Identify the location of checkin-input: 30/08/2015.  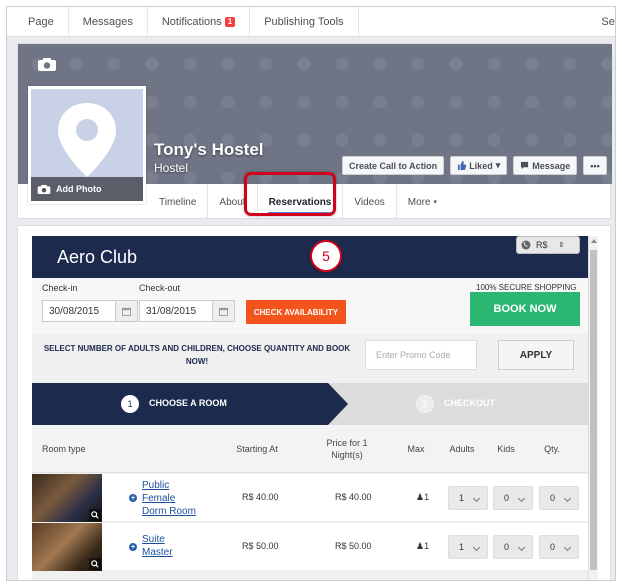
(90, 311).